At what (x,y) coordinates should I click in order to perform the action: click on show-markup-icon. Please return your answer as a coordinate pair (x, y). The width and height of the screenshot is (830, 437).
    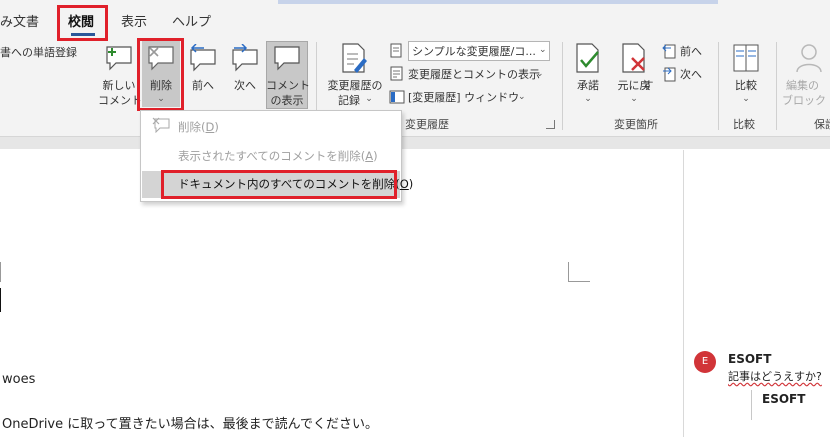
    Looking at the image, I should click on (397, 74).